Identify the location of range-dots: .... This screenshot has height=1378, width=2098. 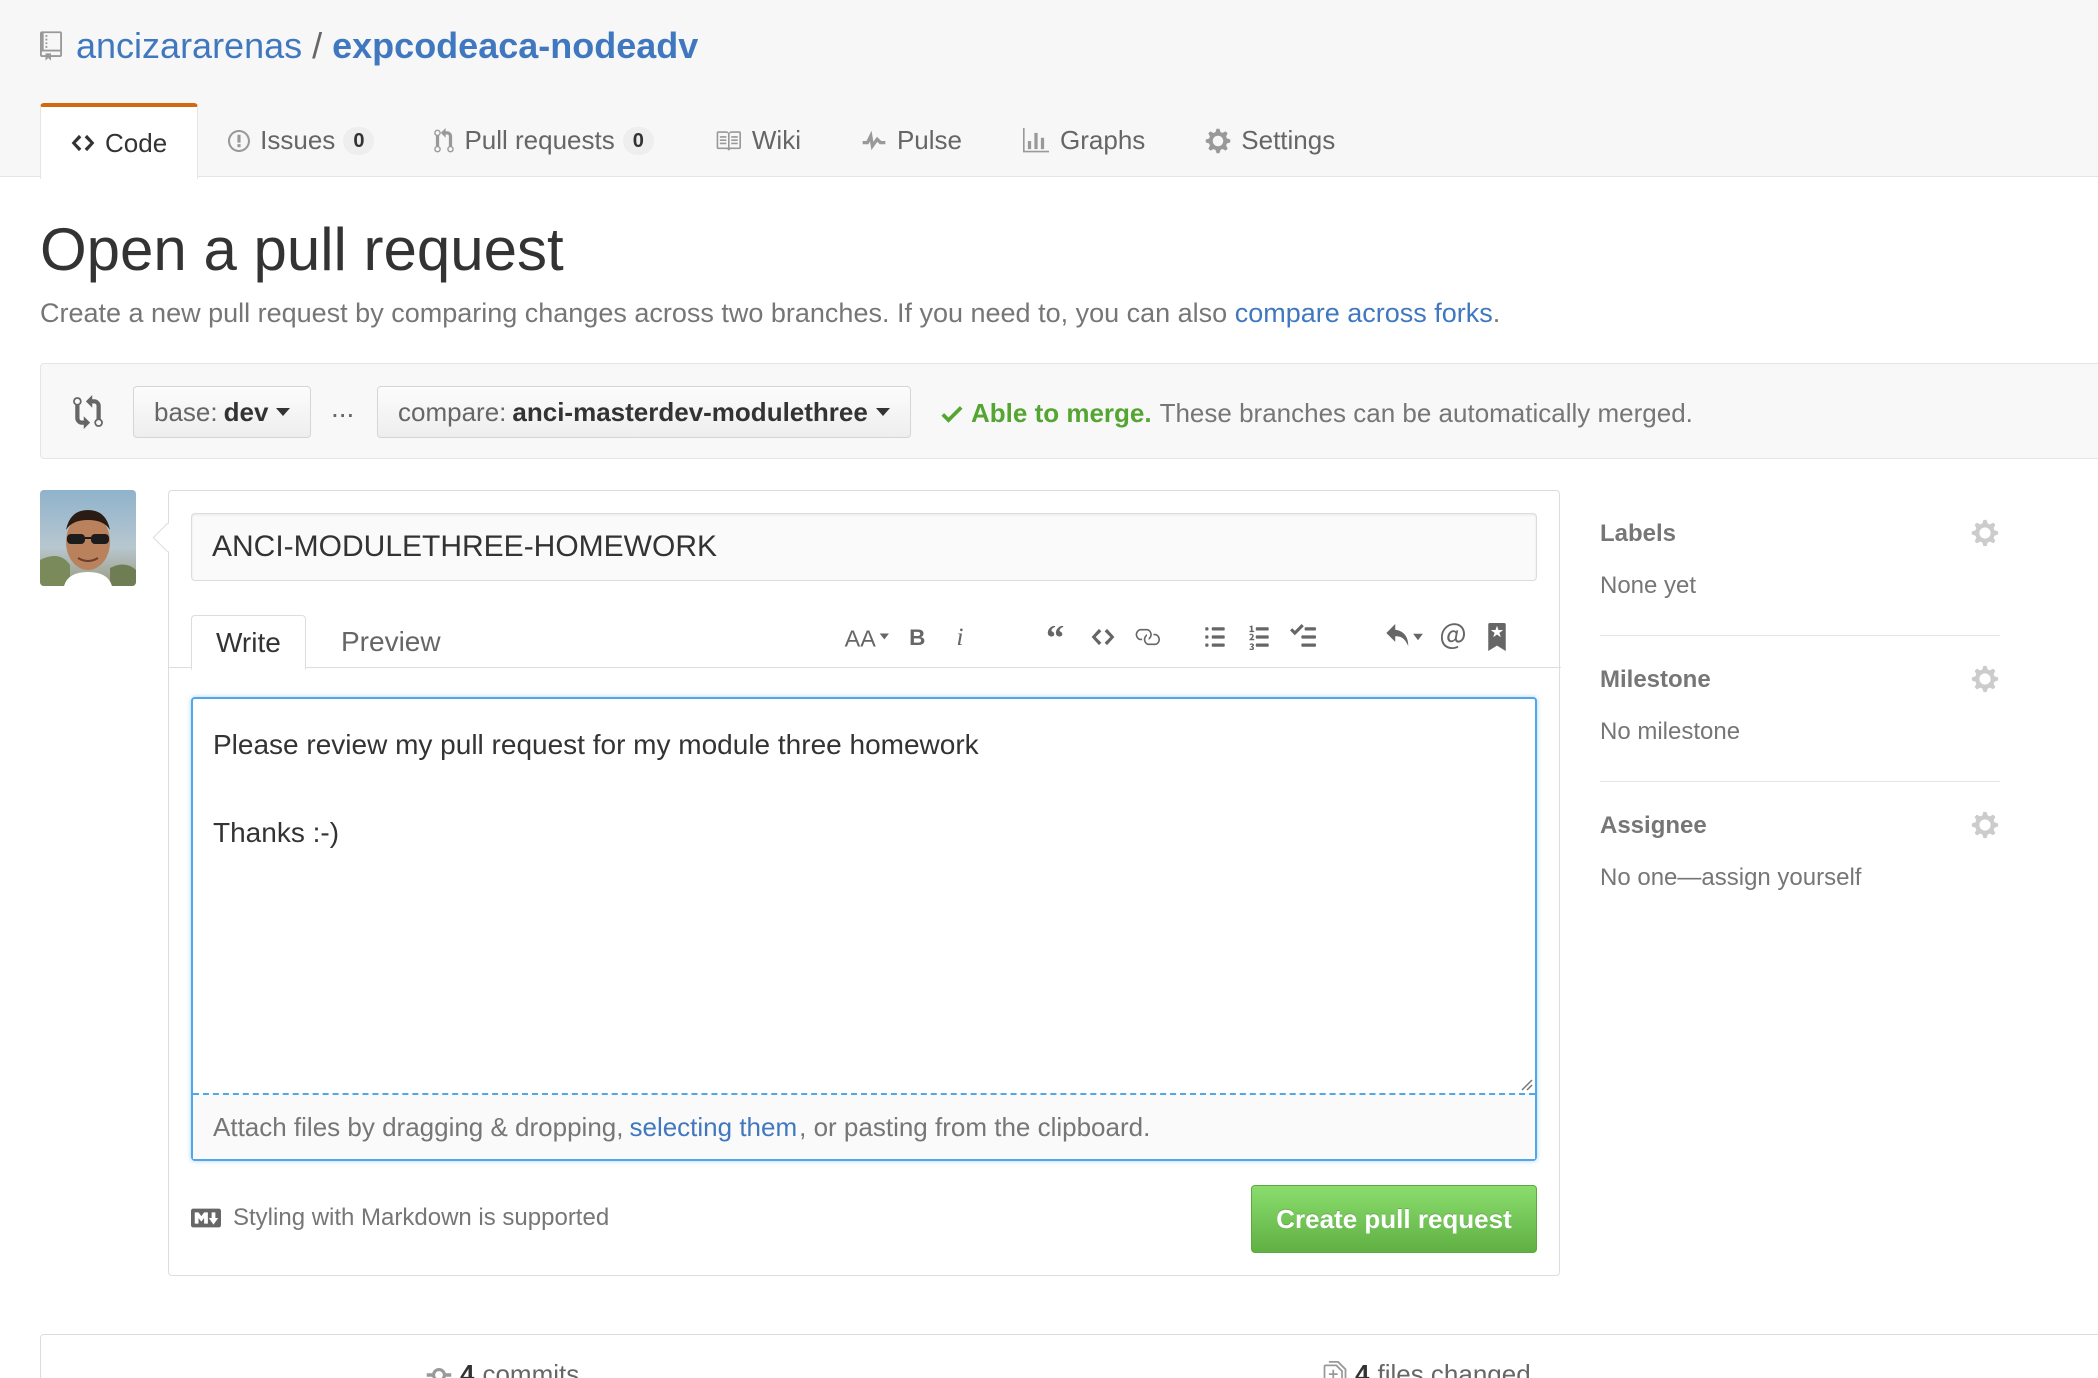
(343, 407).